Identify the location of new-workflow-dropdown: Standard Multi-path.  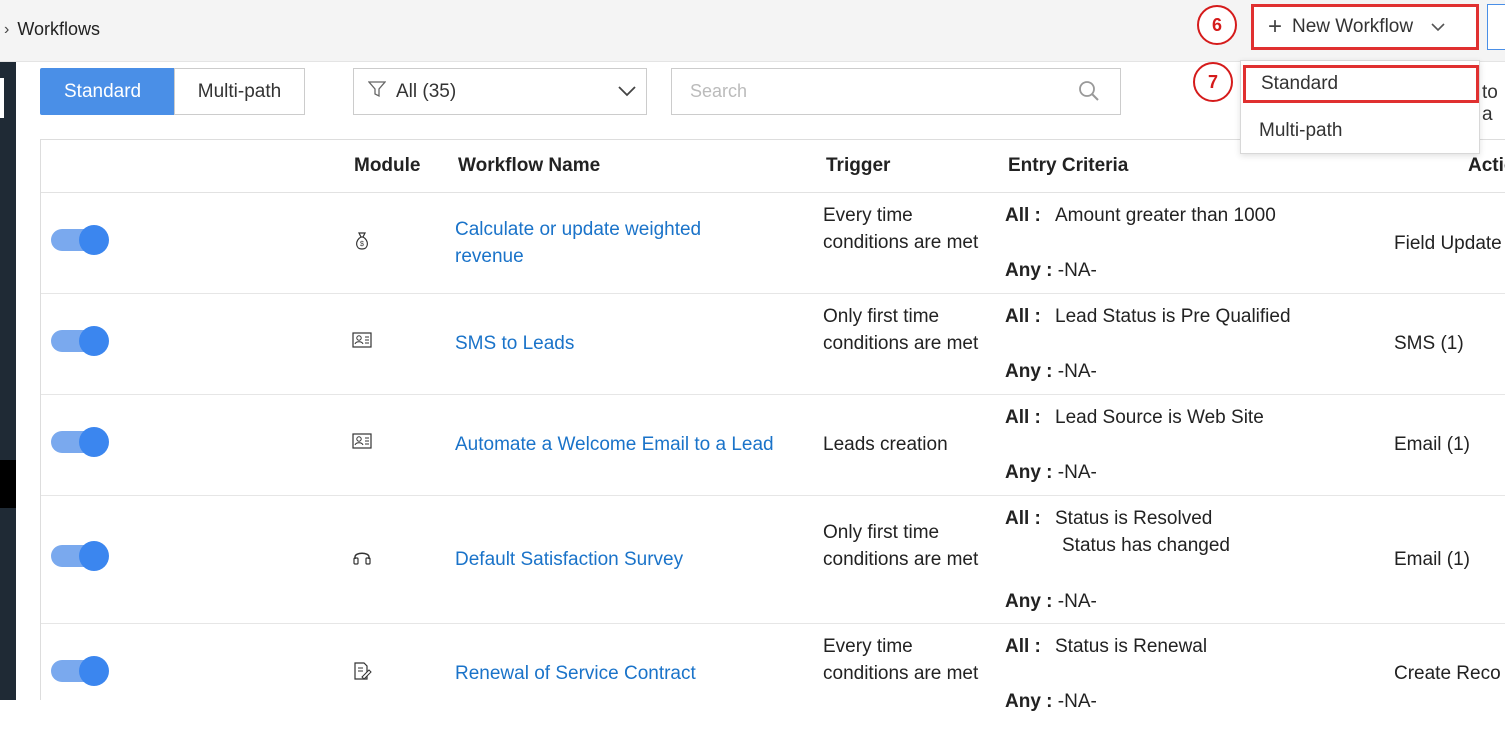
(1360, 107).